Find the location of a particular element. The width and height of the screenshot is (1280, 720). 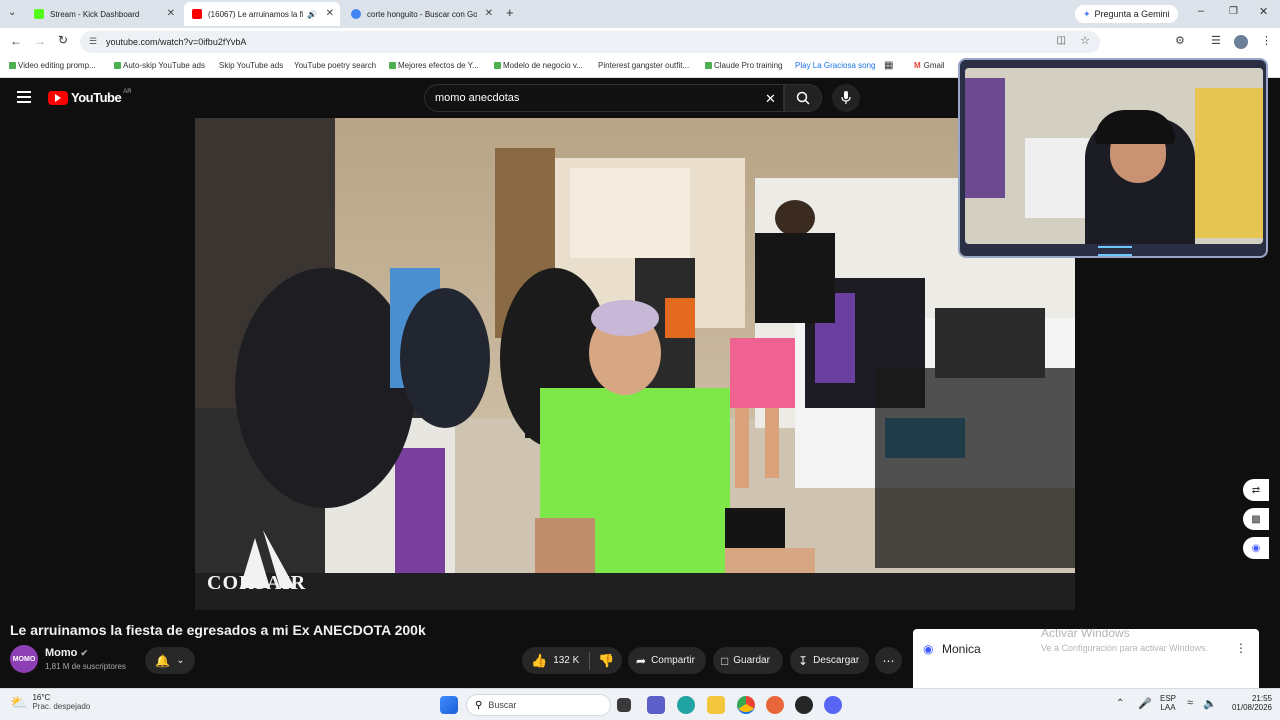

microphone-tray-icon: 🎤 is located at coordinates (1145, 703).